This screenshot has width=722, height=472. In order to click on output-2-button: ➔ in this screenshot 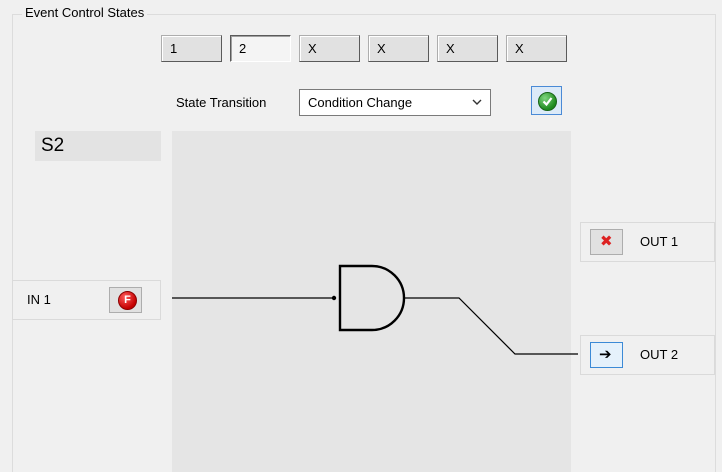, I will do `click(606, 355)`.